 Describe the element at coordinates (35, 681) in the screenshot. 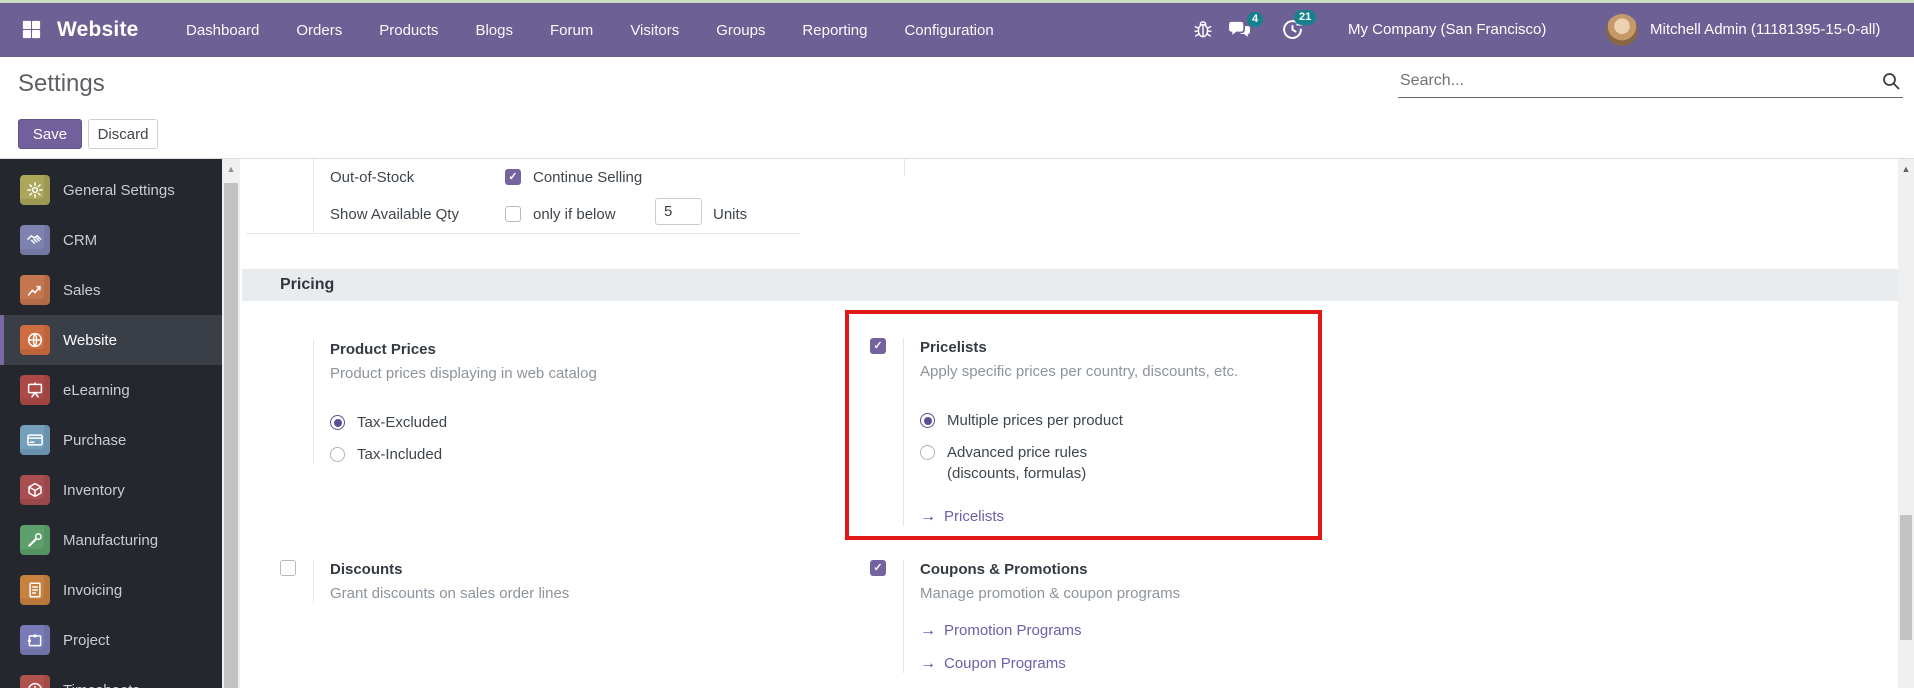

I see `clock-icon` at that location.